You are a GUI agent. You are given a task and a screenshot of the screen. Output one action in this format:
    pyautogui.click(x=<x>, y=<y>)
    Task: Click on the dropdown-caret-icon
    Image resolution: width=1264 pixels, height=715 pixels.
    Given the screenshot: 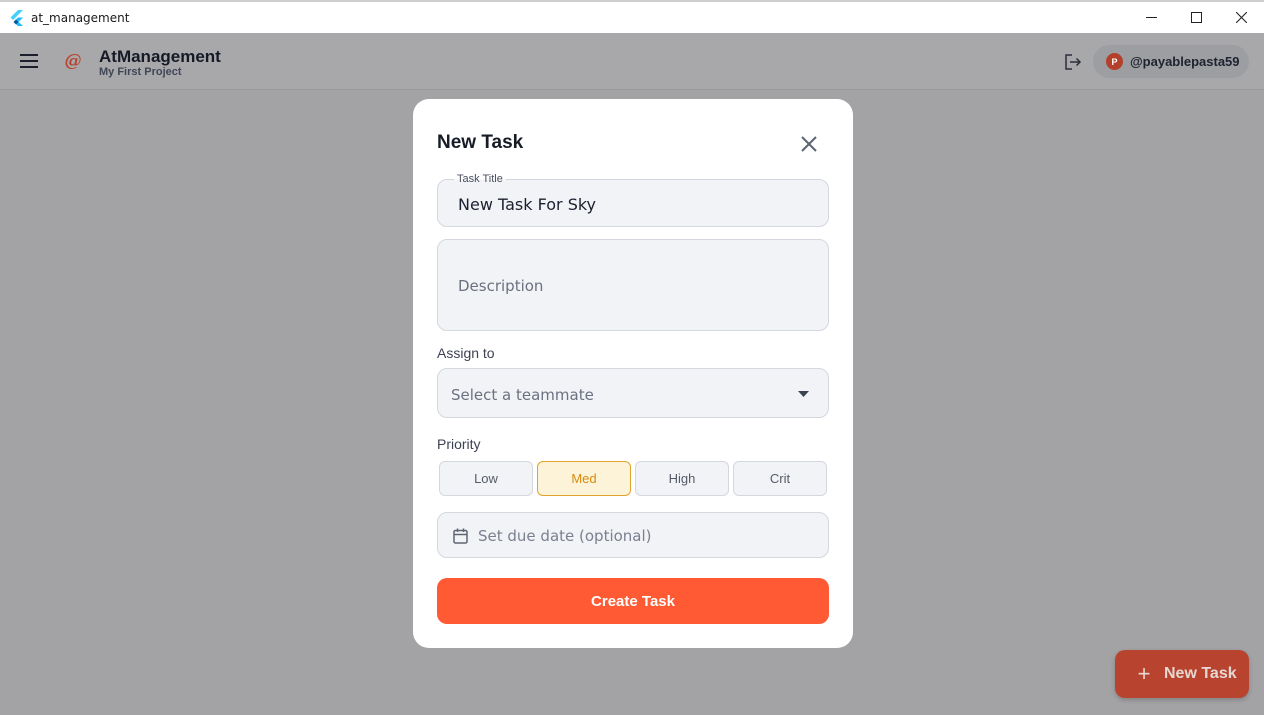 What is the action you would take?
    pyautogui.click(x=803, y=394)
    